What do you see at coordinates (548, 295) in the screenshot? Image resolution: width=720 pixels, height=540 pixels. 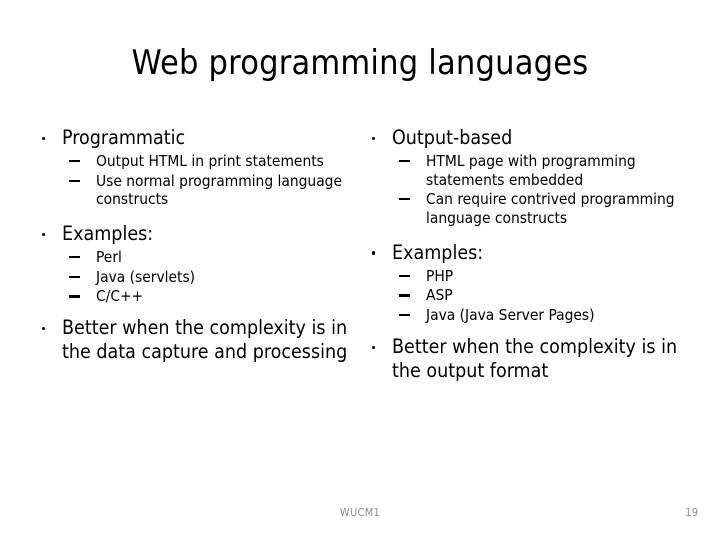 I see `example-asp: ASP` at bounding box center [548, 295].